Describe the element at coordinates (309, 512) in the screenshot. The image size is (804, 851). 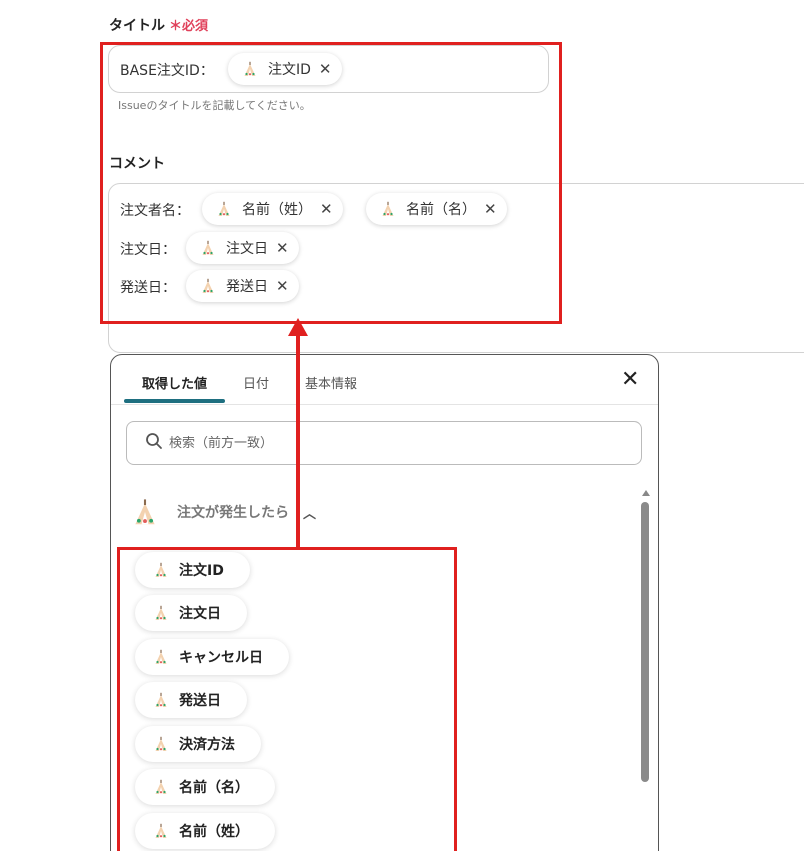
I see `chevron-up-icon: ︿` at that location.